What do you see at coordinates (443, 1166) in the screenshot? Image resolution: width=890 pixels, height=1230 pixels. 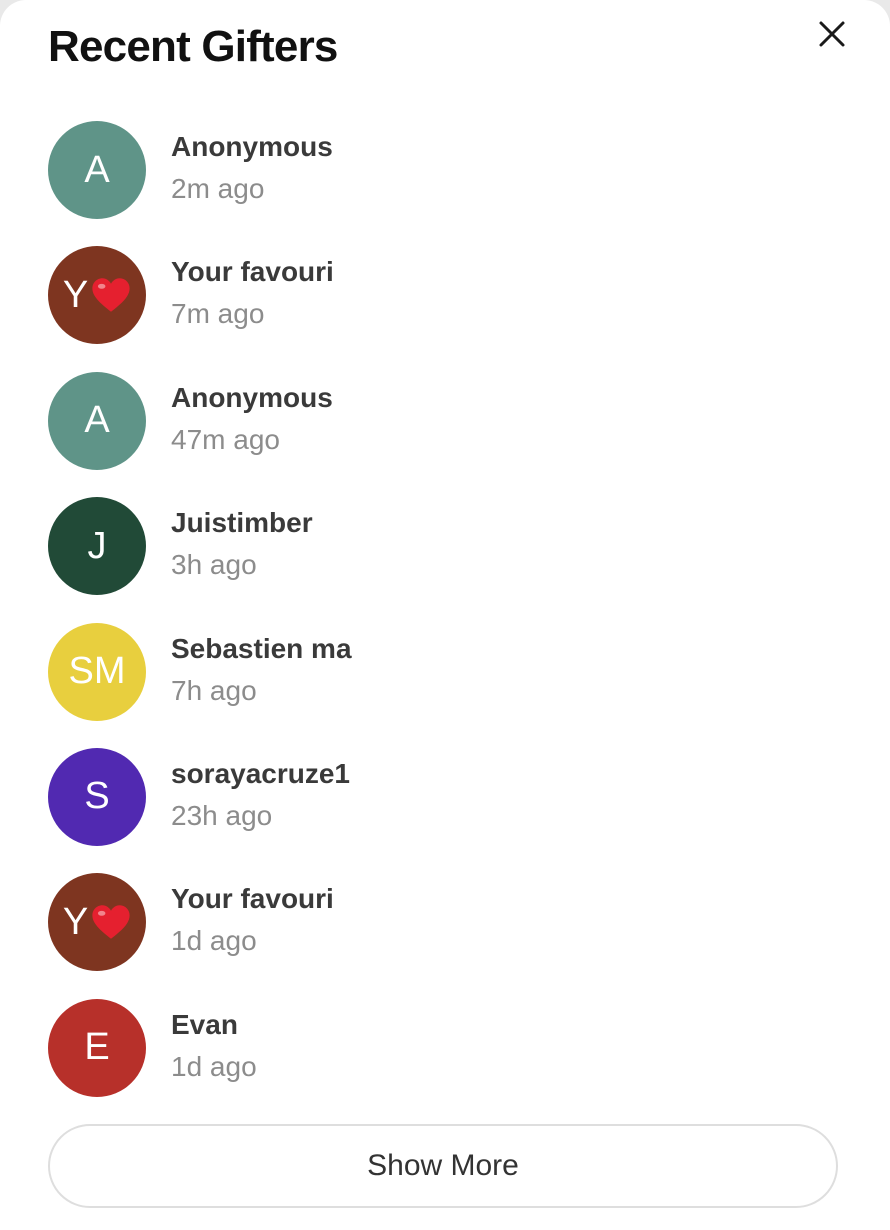 I see `show-more-button: Show More` at bounding box center [443, 1166].